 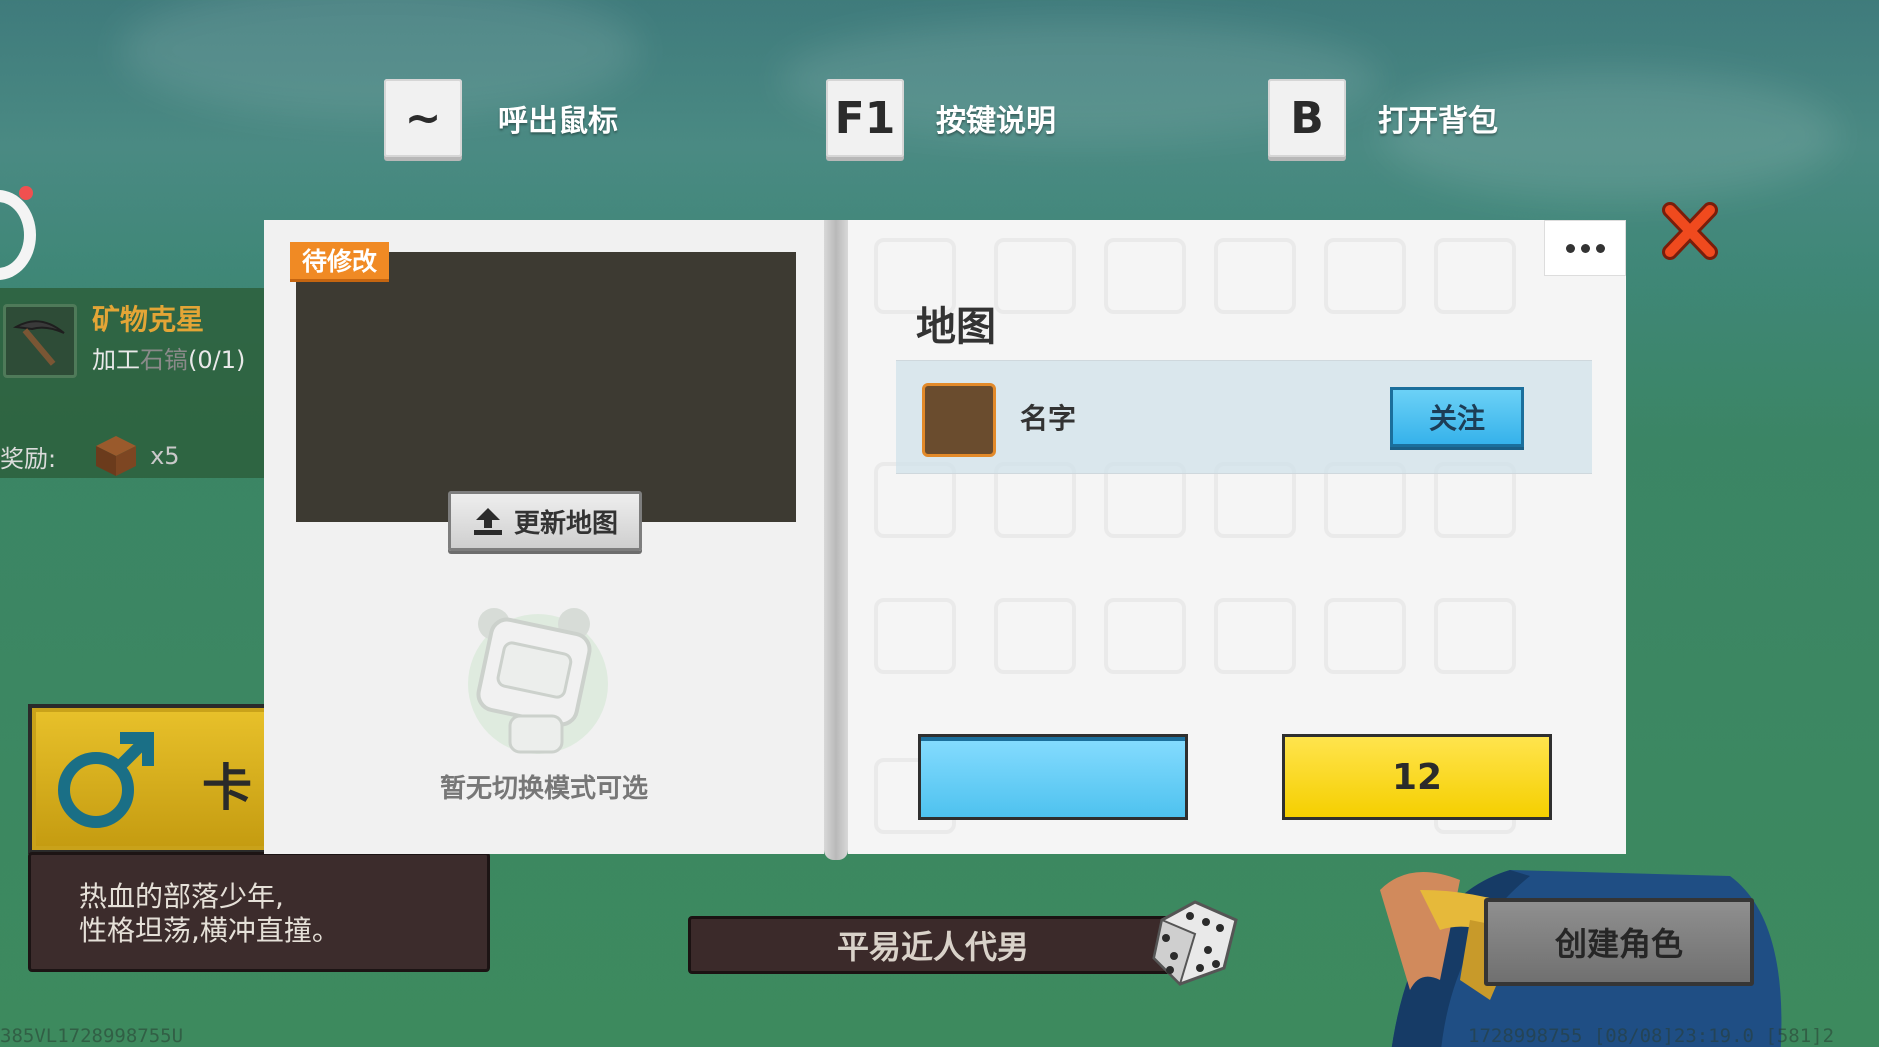 I want to click on reward-label: 奖励:, so click(x=28, y=458).